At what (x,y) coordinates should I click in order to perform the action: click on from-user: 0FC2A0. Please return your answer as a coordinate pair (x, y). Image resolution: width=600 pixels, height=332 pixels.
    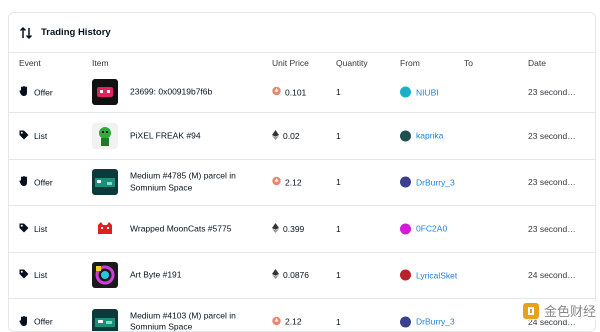
    Looking at the image, I should click on (431, 228).